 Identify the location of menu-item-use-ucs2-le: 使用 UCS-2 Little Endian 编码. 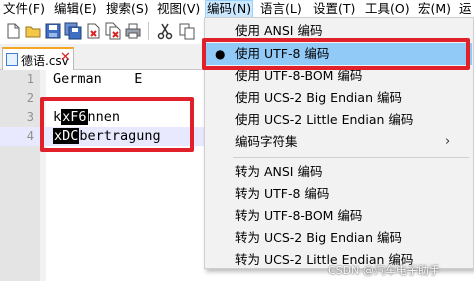
(339, 120).